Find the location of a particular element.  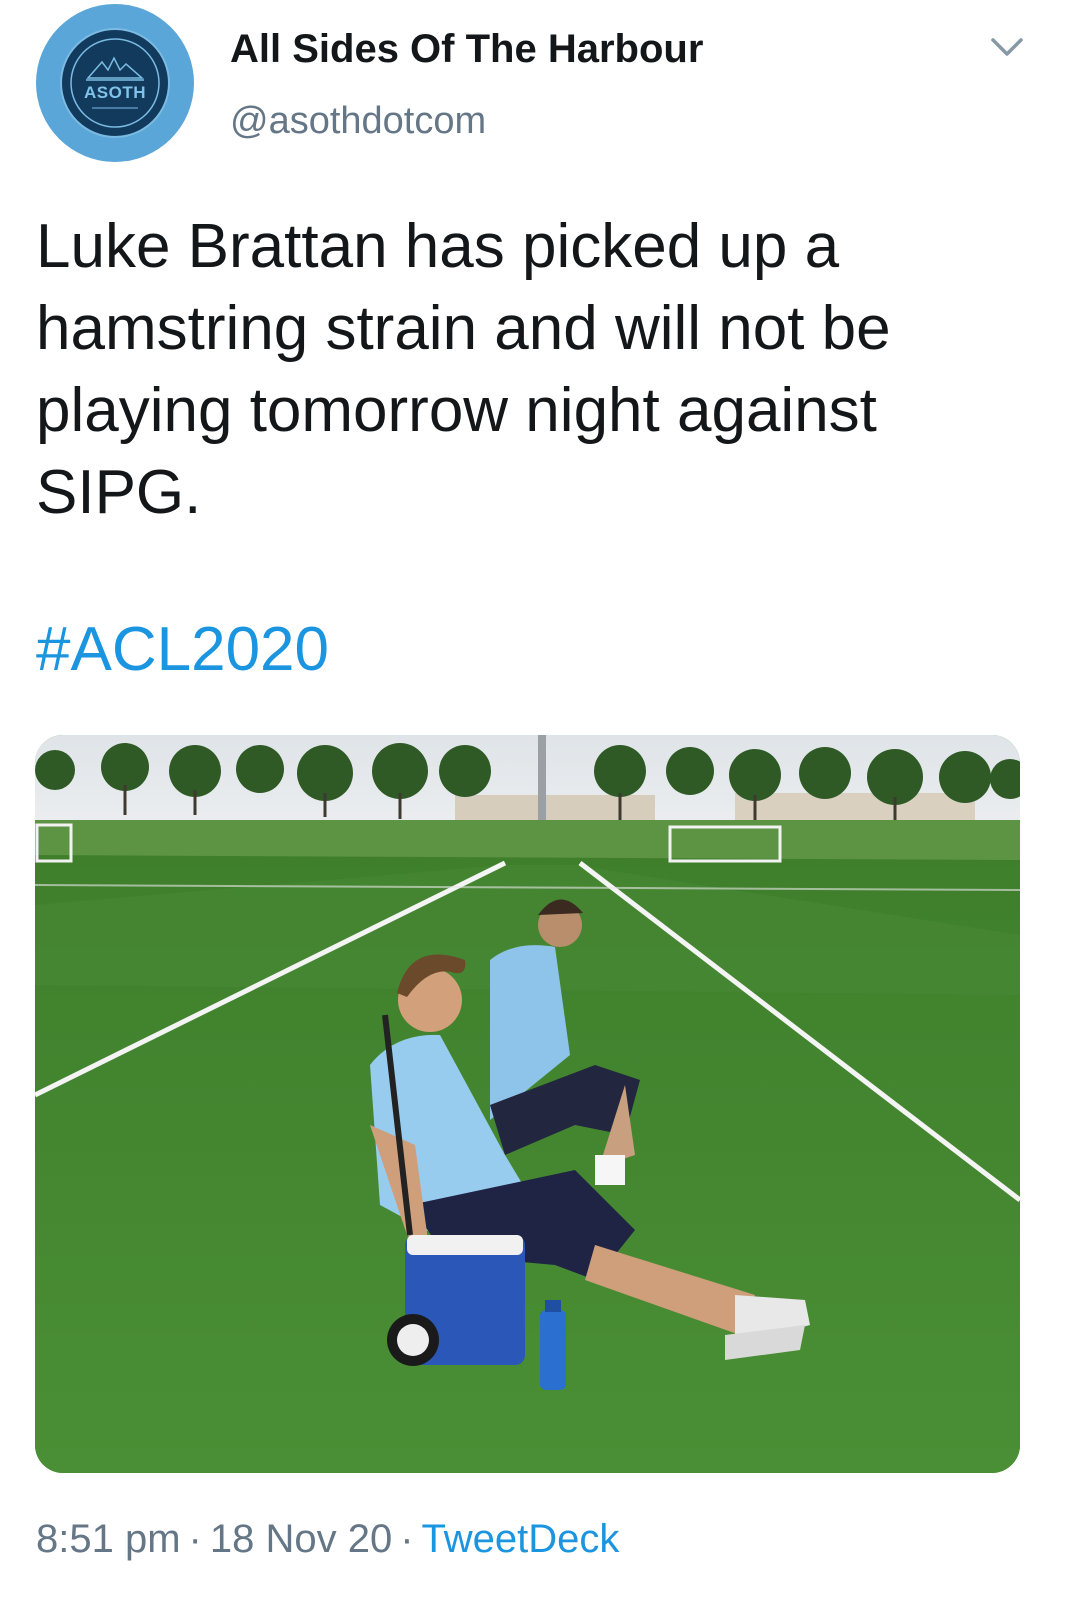

tweet-source-link: TweetDeck is located at coordinates (521, 1539).